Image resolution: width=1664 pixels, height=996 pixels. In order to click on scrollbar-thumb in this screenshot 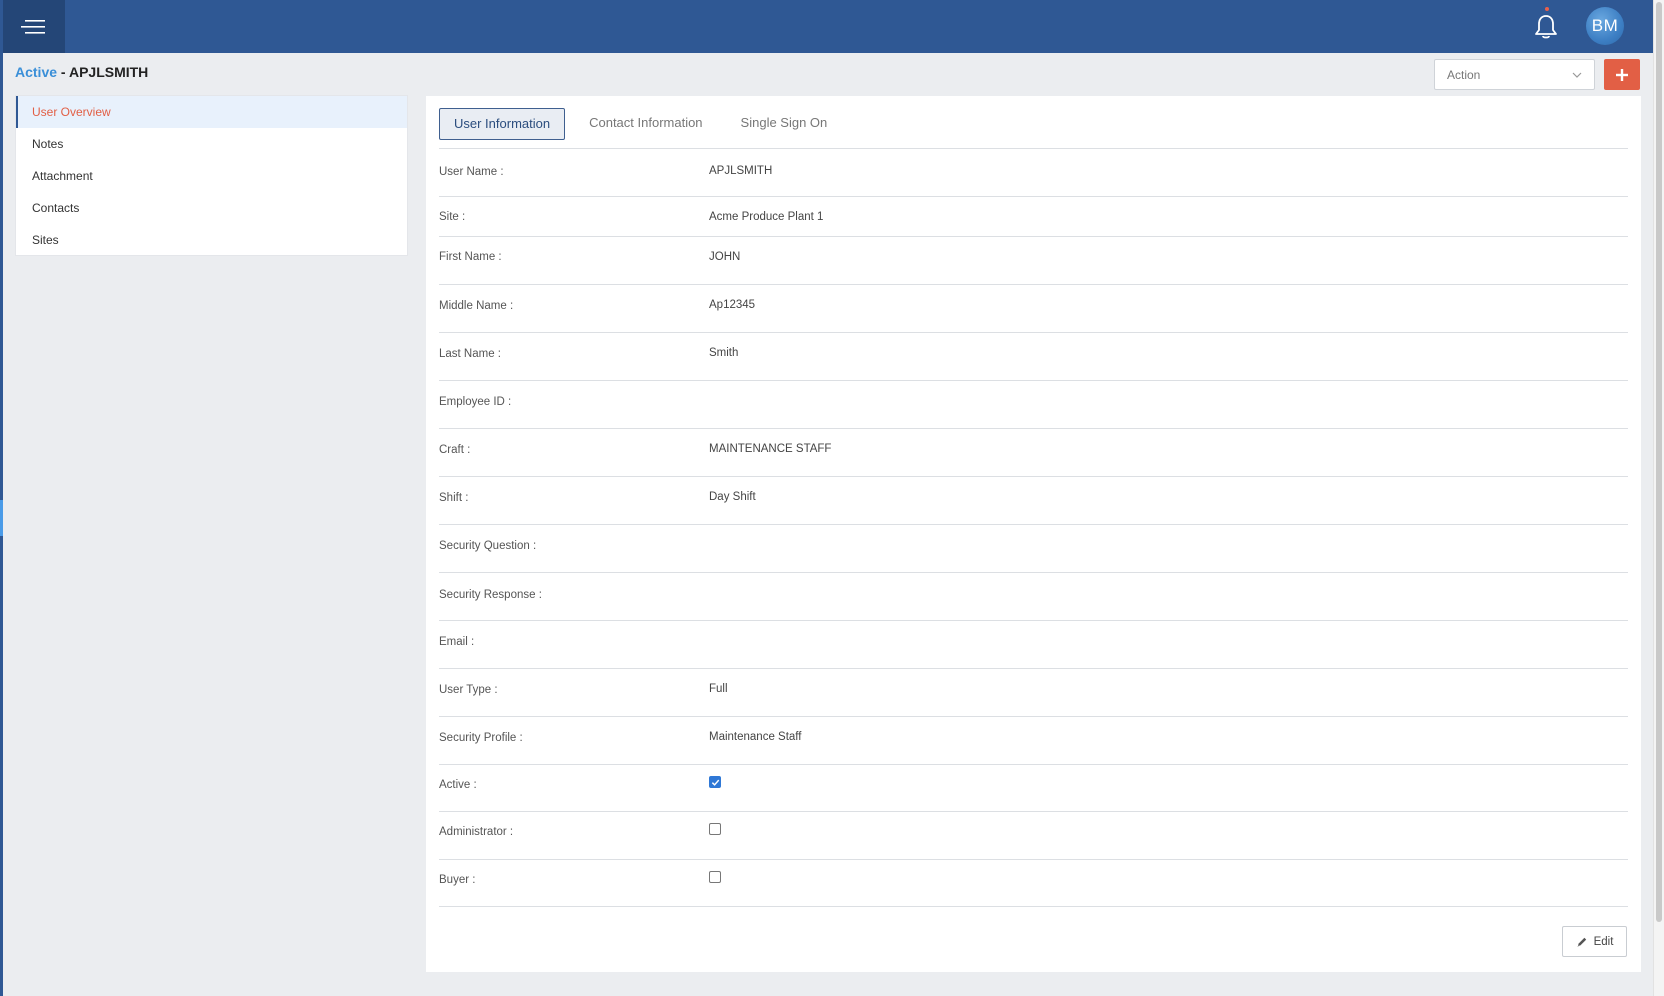, I will do `click(1659, 462)`.